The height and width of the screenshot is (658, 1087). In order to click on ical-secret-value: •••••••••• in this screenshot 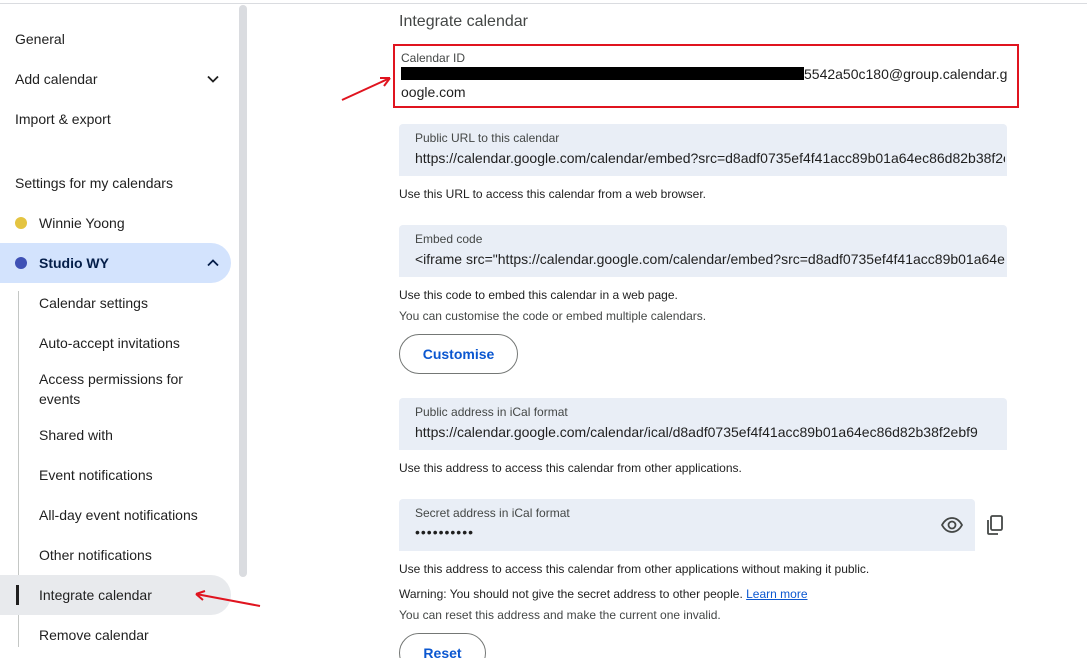, I will do `click(444, 532)`.